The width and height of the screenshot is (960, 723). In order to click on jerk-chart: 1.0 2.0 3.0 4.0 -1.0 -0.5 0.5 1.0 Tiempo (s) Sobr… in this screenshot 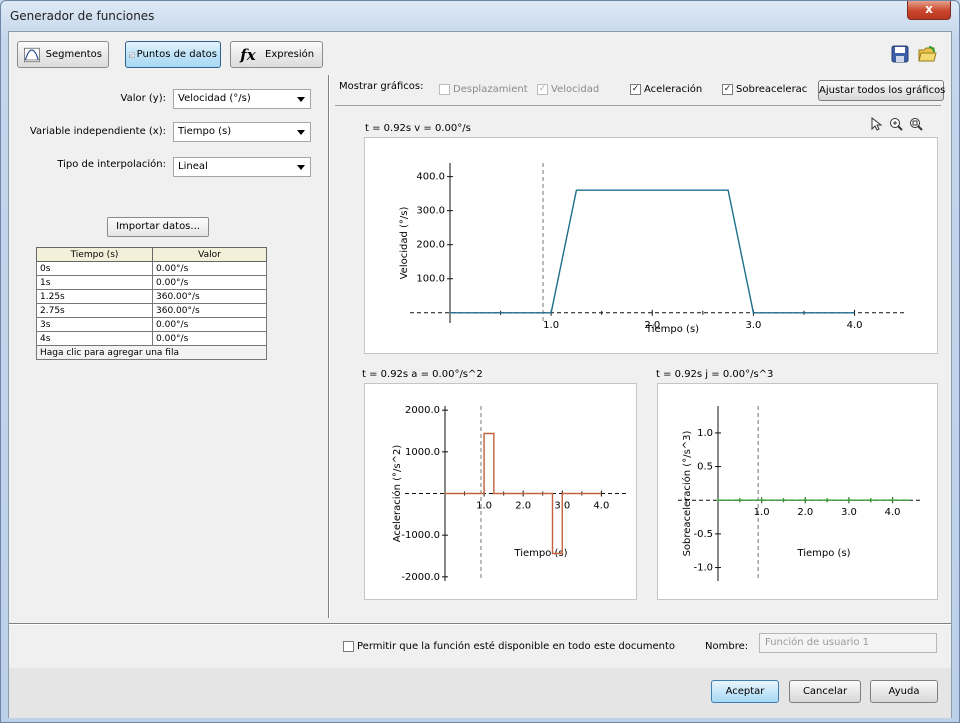, I will do `click(800, 493)`.